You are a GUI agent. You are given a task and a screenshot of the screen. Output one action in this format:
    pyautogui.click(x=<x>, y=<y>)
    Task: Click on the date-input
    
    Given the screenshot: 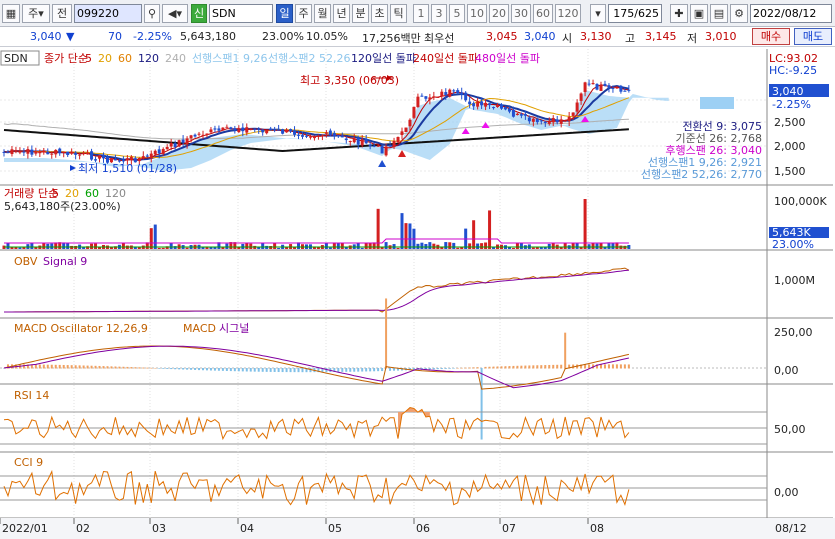 What is the action you would take?
    pyautogui.click(x=791, y=13)
    